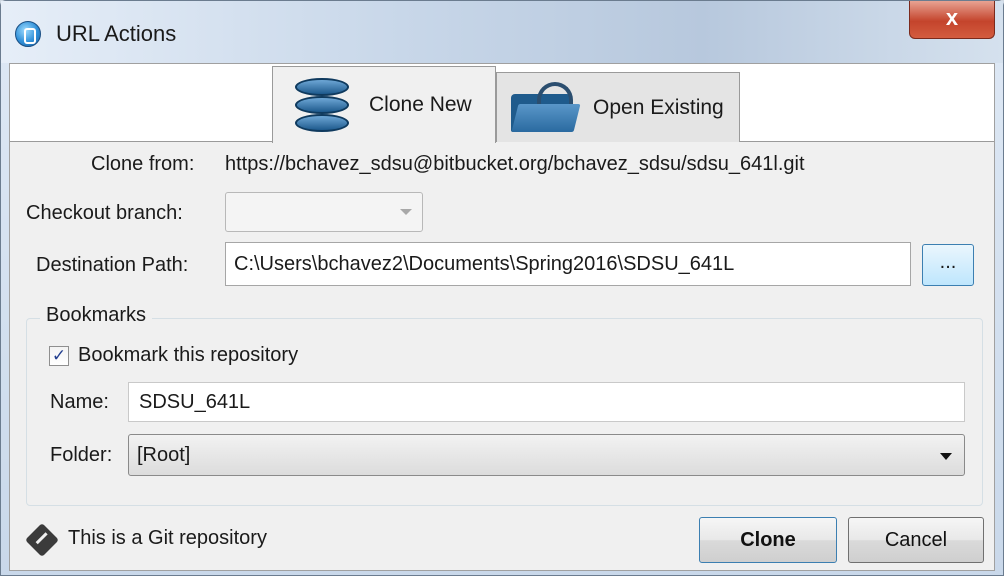 This screenshot has height=576, width=1004. I want to click on bookmark-name-input: SDSU_641L, so click(546, 402).